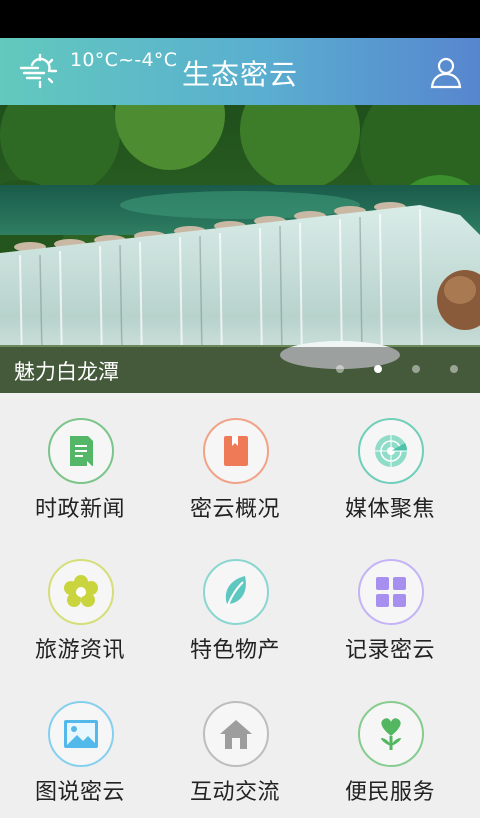  I want to click on menu-item-media-focus: 媒体聚焦, so click(390, 464).